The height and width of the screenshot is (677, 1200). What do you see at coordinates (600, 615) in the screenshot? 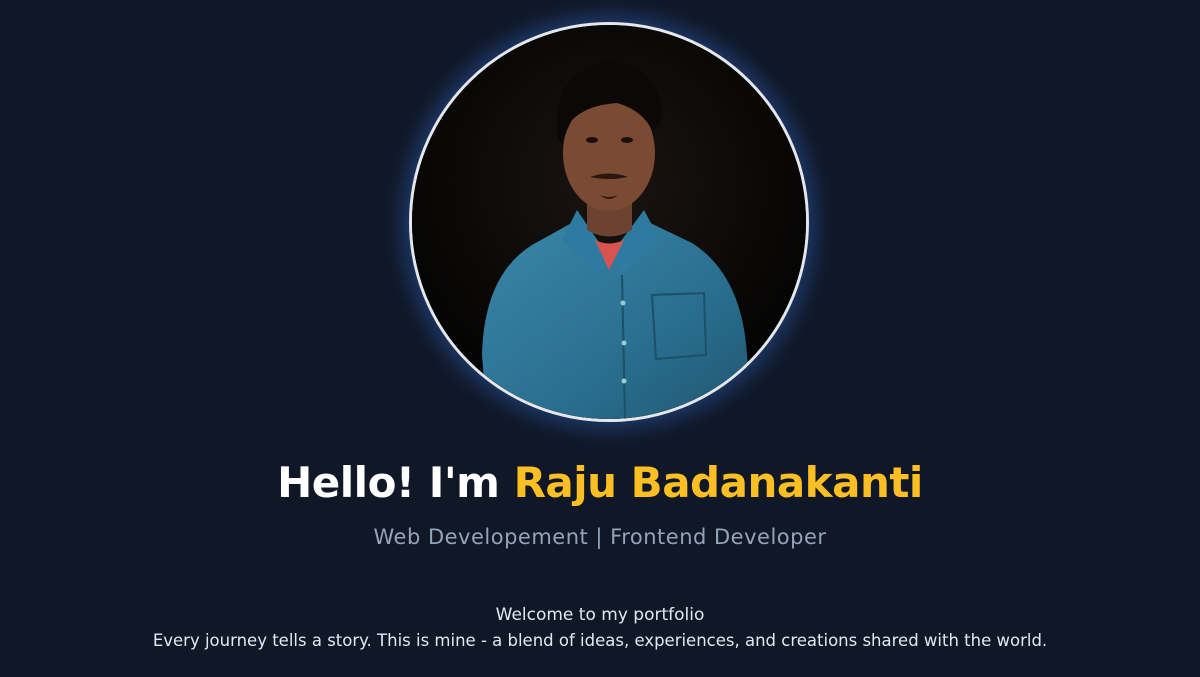
I see `welcome-text: Welcome to my portfolio` at bounding box center [600, 615].